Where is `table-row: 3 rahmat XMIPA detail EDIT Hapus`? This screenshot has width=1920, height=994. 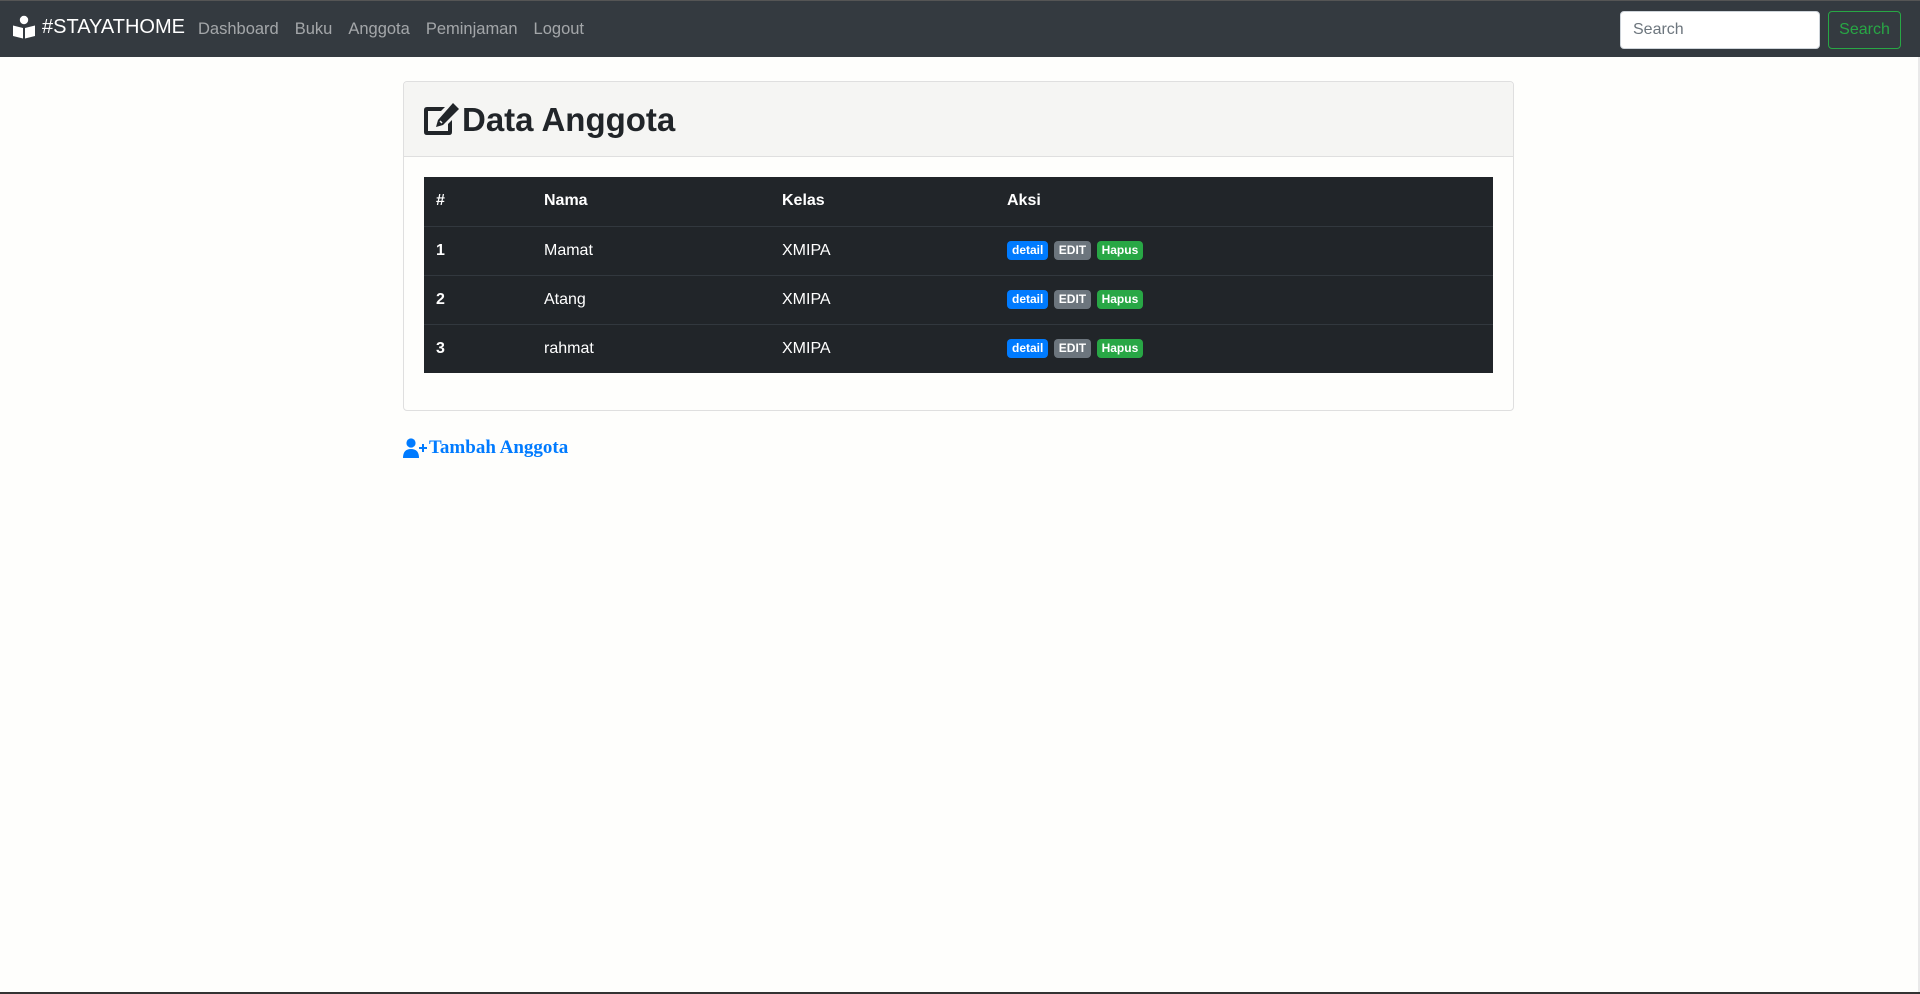 table-row: 3 rahmat XMIPA detail EDIT Hapus is located at coordinates (958, 348).